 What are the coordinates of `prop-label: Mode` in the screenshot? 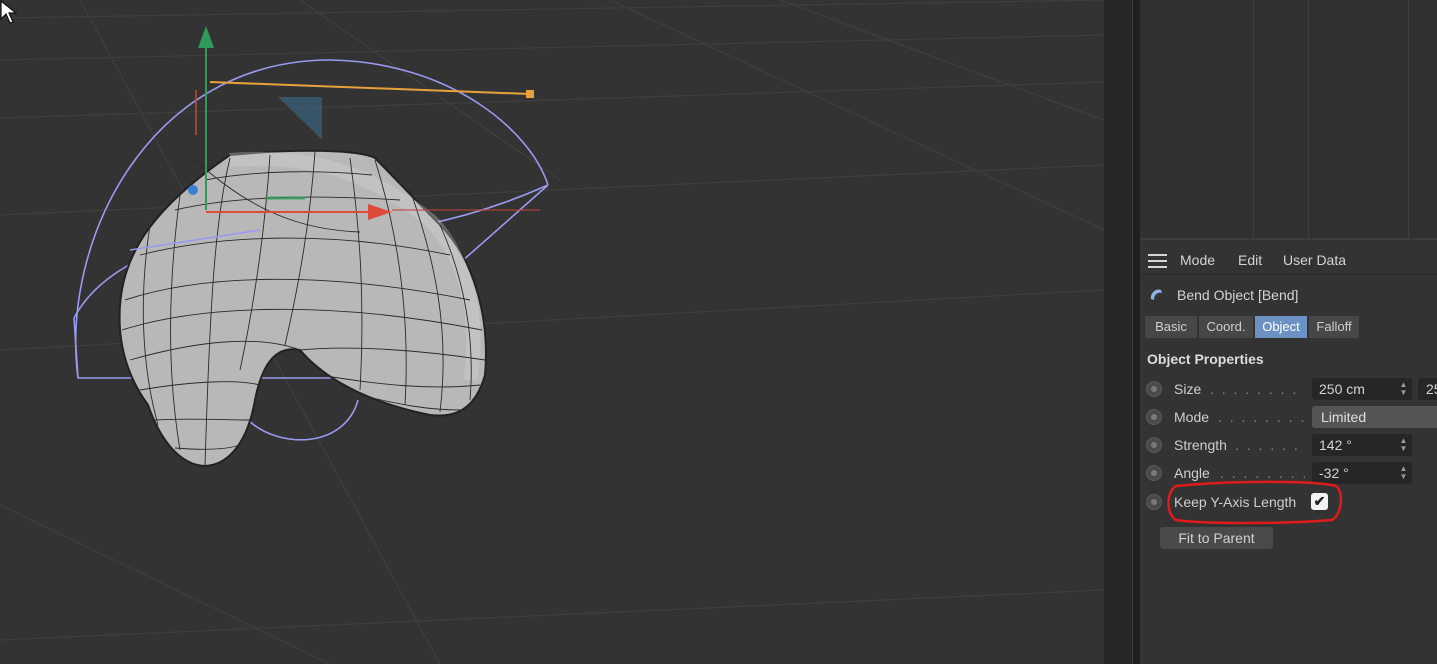 It's located at (1192, 417).